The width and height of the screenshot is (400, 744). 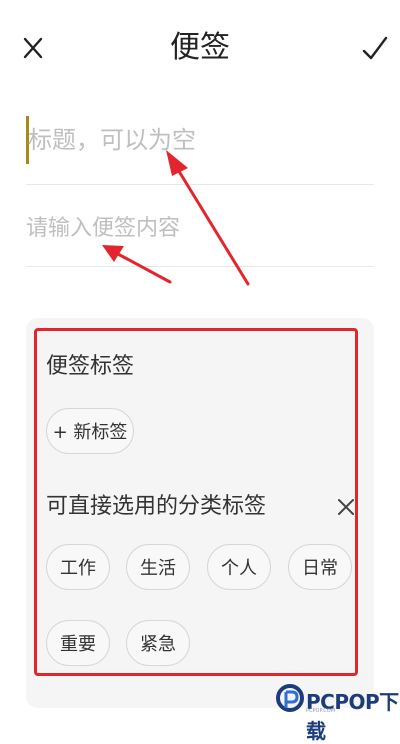 What do you see at coordinates (198, 140) in the screenshot?
I see `title-input` at bounding box center [198, 140].